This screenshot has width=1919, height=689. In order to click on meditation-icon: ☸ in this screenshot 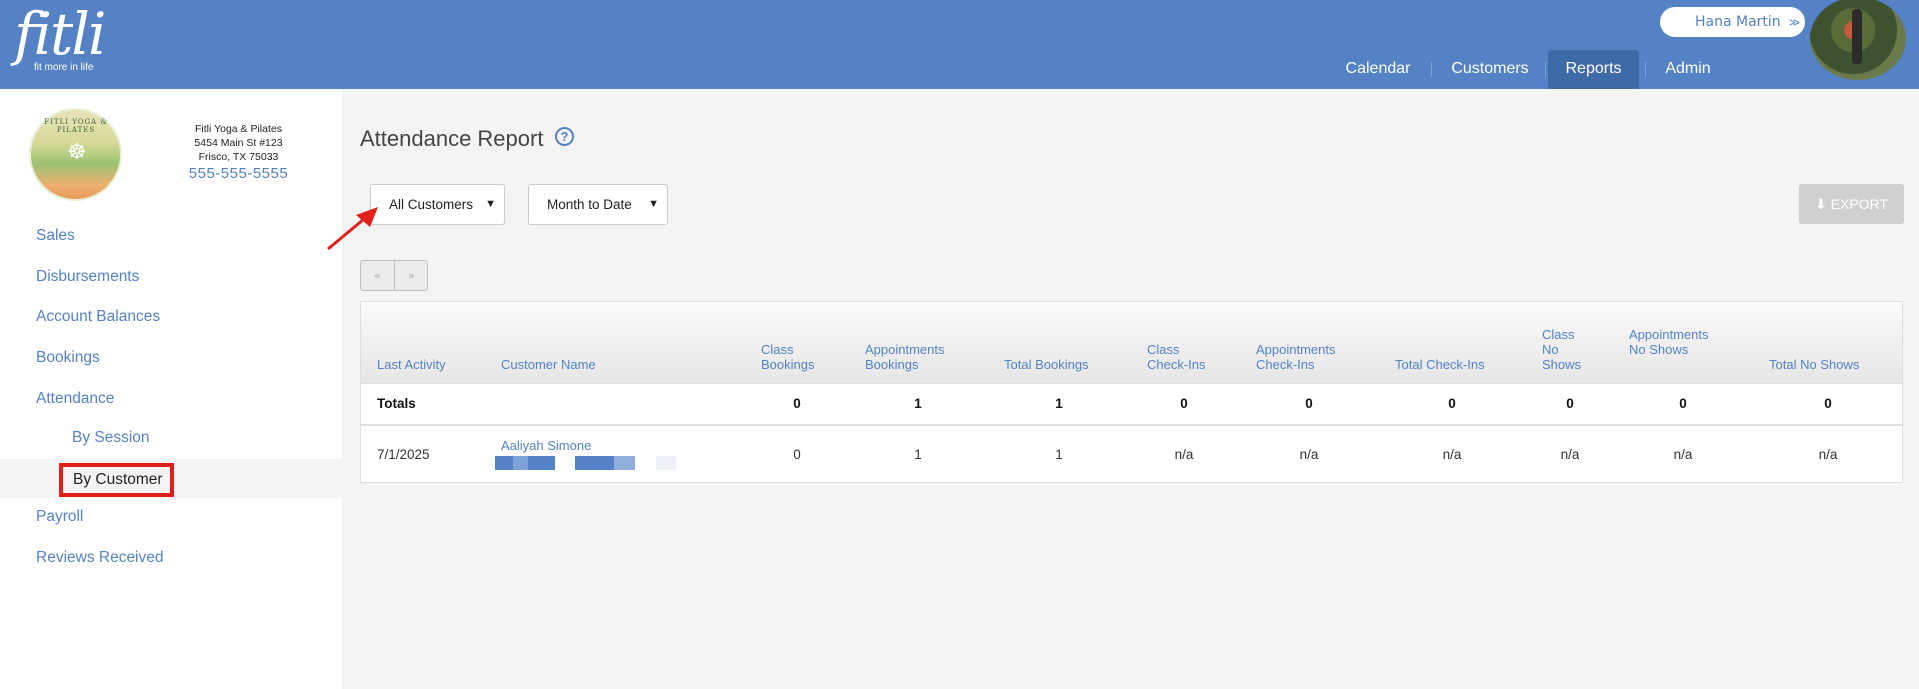, I will do `click(77, 152)`.